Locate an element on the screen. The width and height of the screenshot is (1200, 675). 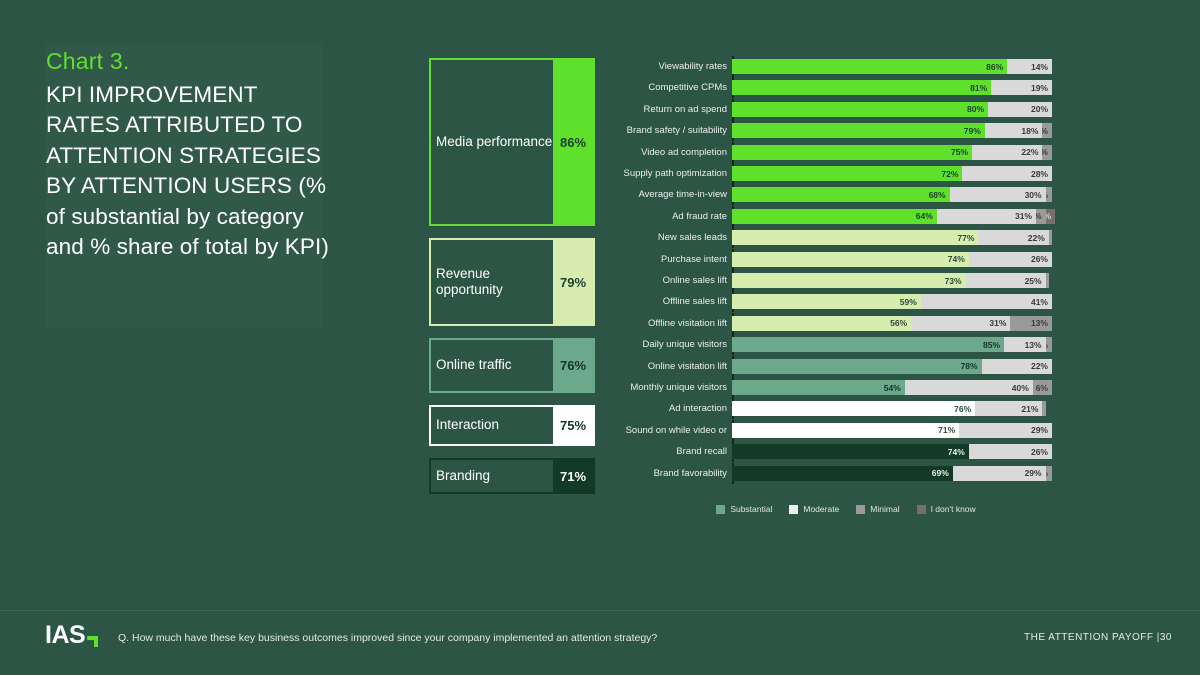
kpi-bar-segment-substantial: 71% is located at coordinates (846, 430).